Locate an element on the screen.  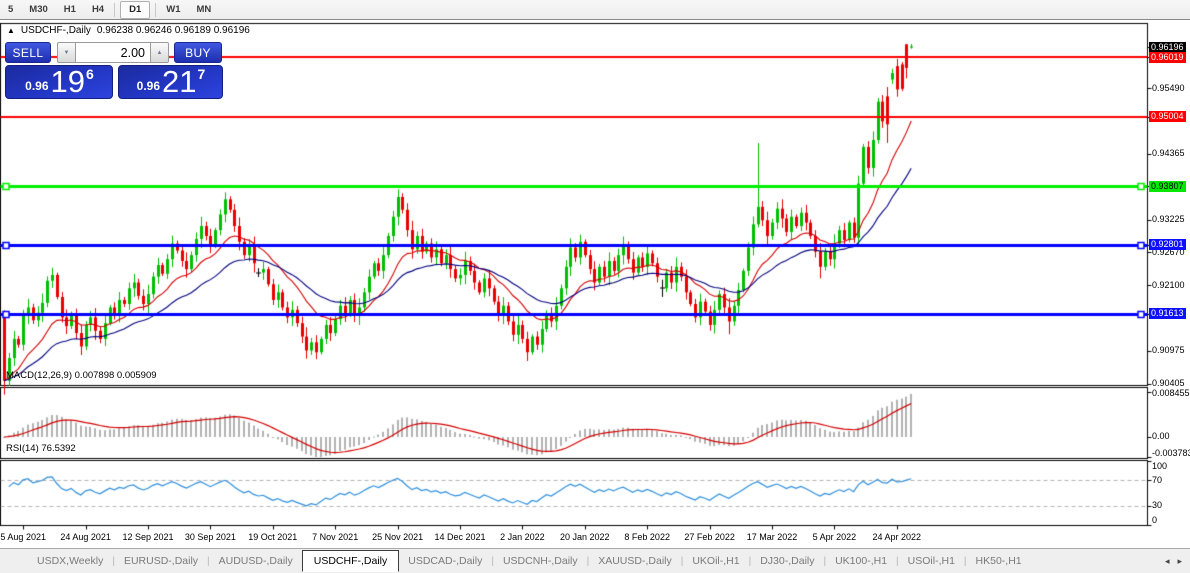
date-label: 24 Aug 2021 is located at coordinates (85, 536).